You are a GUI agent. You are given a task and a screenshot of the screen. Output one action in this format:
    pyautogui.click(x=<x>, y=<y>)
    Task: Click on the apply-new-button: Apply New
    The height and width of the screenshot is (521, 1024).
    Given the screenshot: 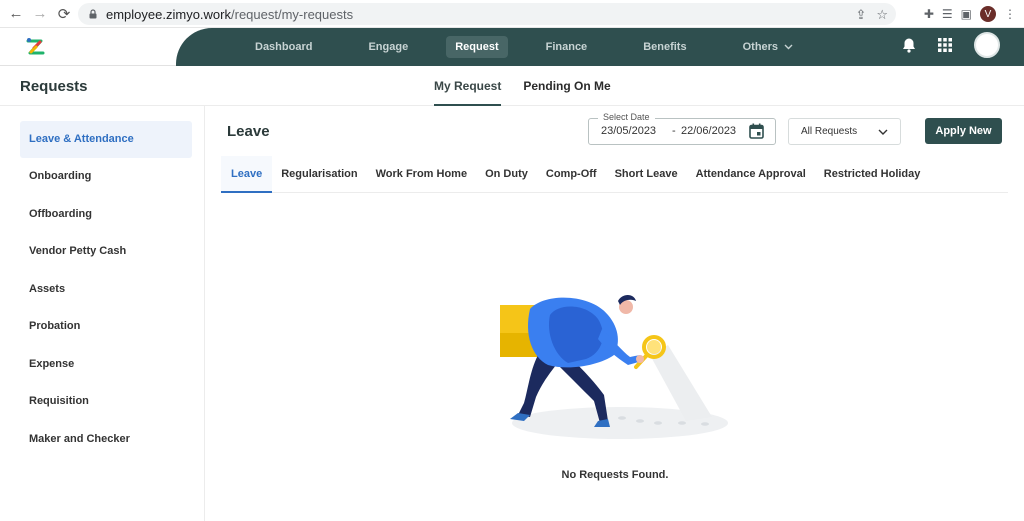 What is the action you would take?
    pyautogui.click(x=963, y=131)
    